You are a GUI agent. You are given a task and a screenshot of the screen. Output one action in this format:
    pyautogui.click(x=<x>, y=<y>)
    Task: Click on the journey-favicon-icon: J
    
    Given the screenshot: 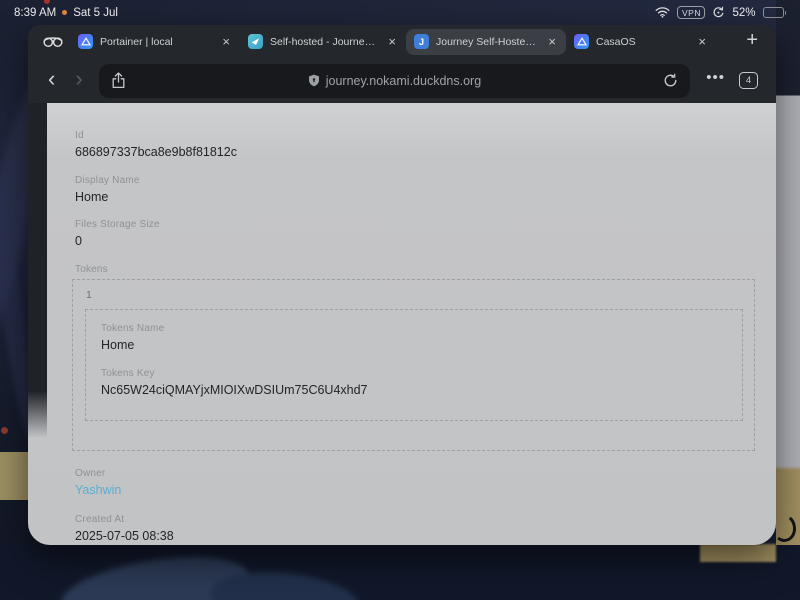 What is the action you would take?
    pyautogui.click(x=421, y=41)
    